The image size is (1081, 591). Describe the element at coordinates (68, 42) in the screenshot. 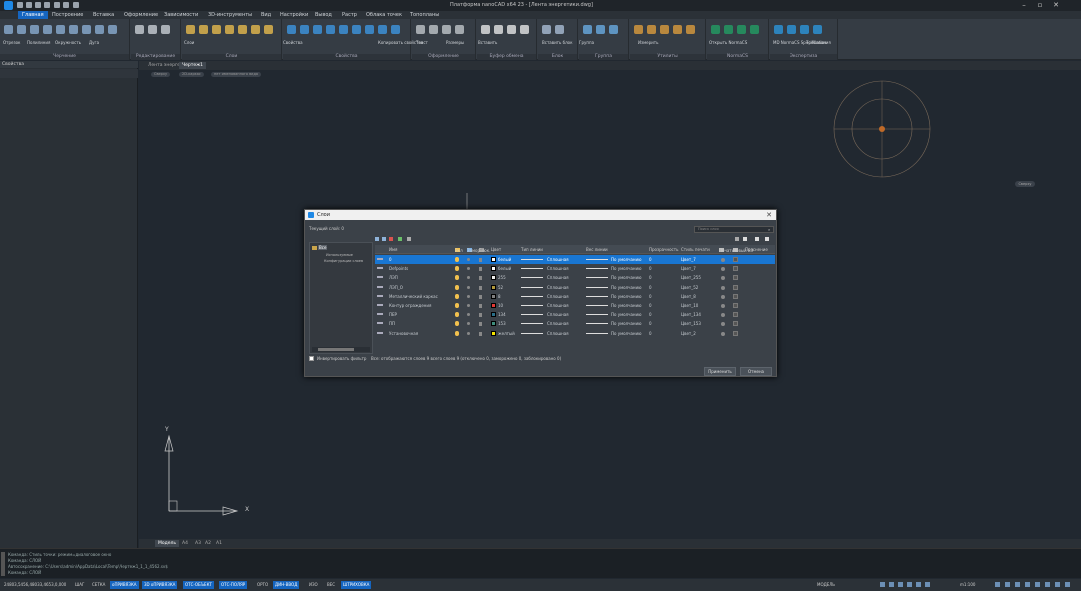

I see `ribbon-button-label: Окружность` at that location.